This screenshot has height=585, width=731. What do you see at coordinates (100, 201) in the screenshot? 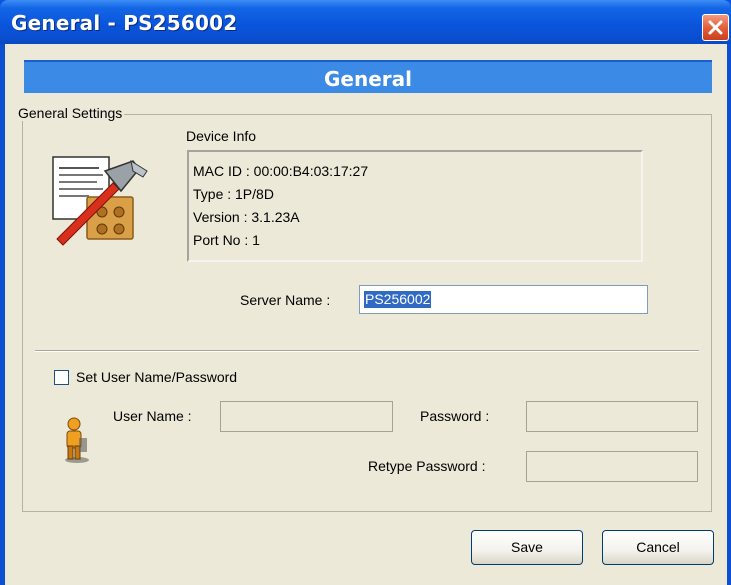
I see `settings-tools-icon` at bounding box center [100, 201].